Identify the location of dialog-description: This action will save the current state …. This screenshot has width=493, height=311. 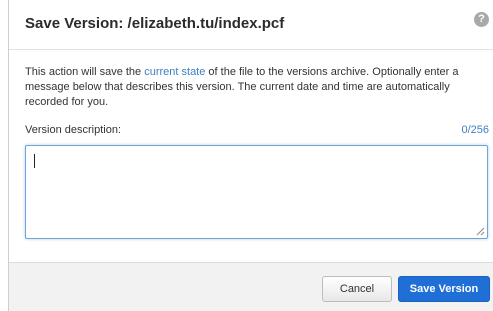
(252, 87).